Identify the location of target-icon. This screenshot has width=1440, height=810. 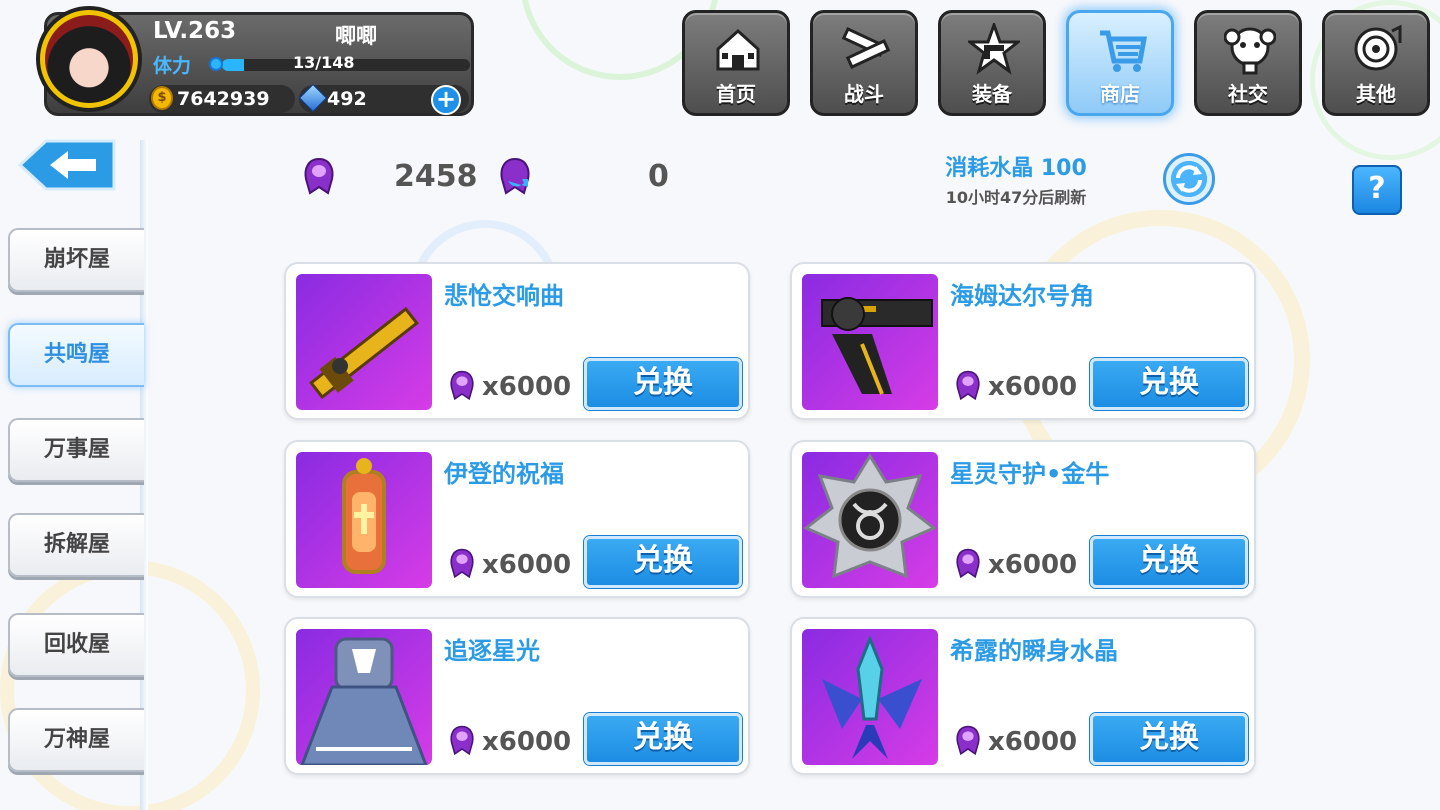
(1378, 47).